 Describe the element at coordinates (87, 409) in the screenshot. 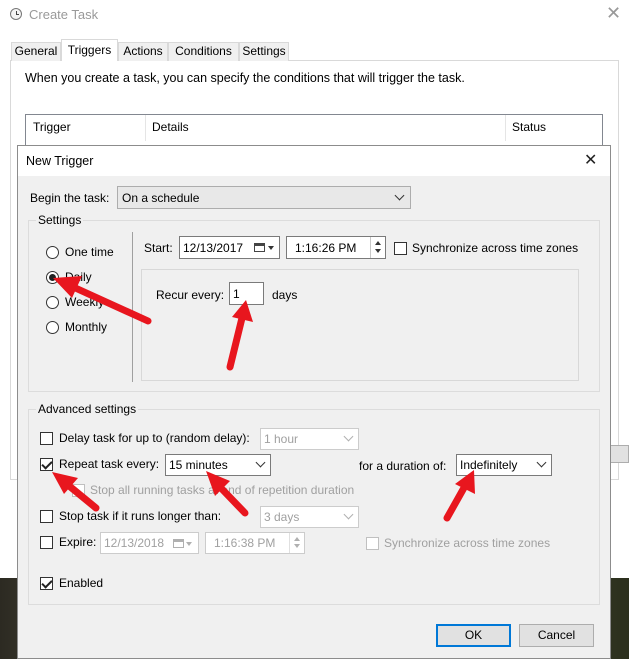

I see `advanced-settings-title: Advanced settings` at that location.